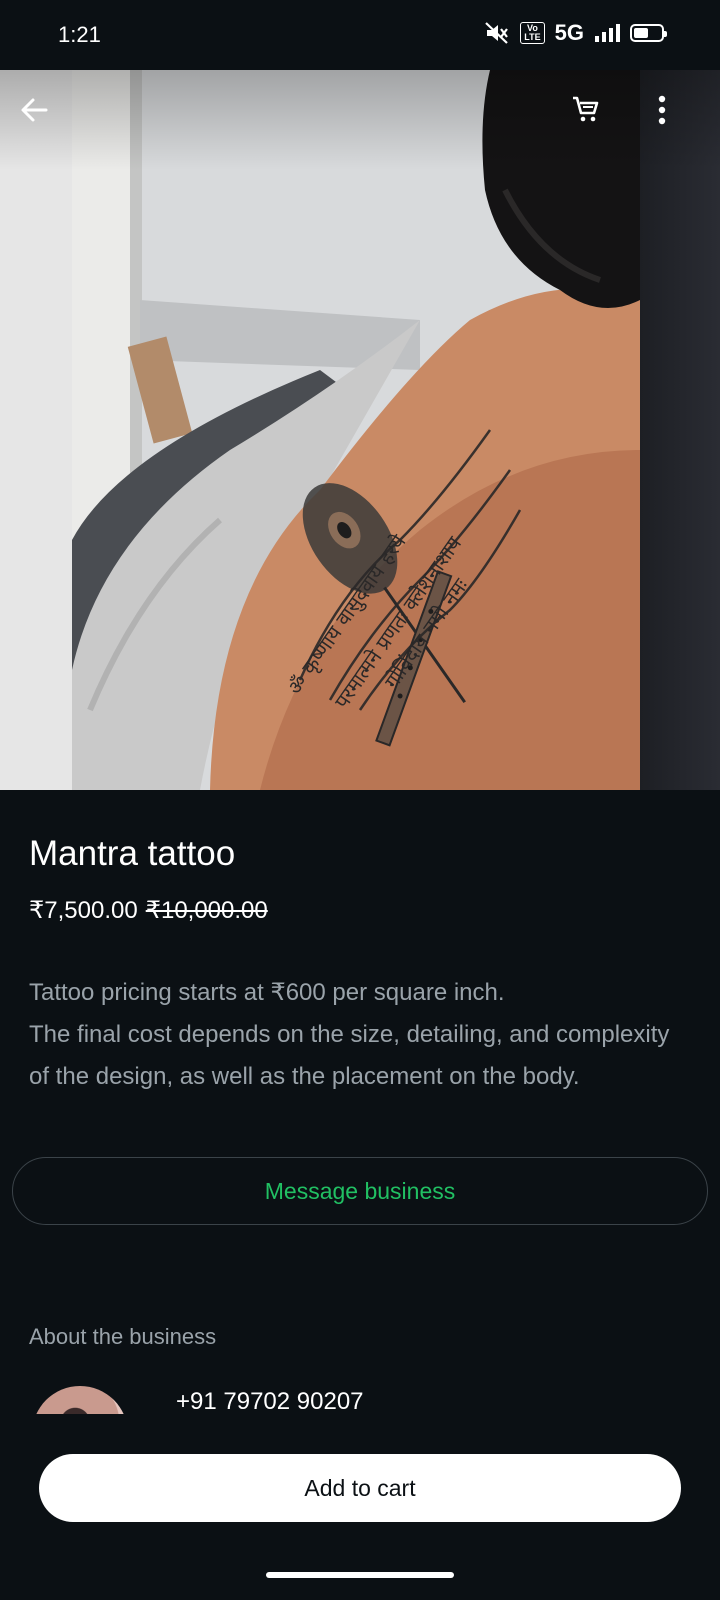 Image resolution: width=720 pixels, height=1600 pixels. What do you see at coordinates (79, 34) in the screenshot?
I see `status-time: 1:21` at bounding box center [79, 34].